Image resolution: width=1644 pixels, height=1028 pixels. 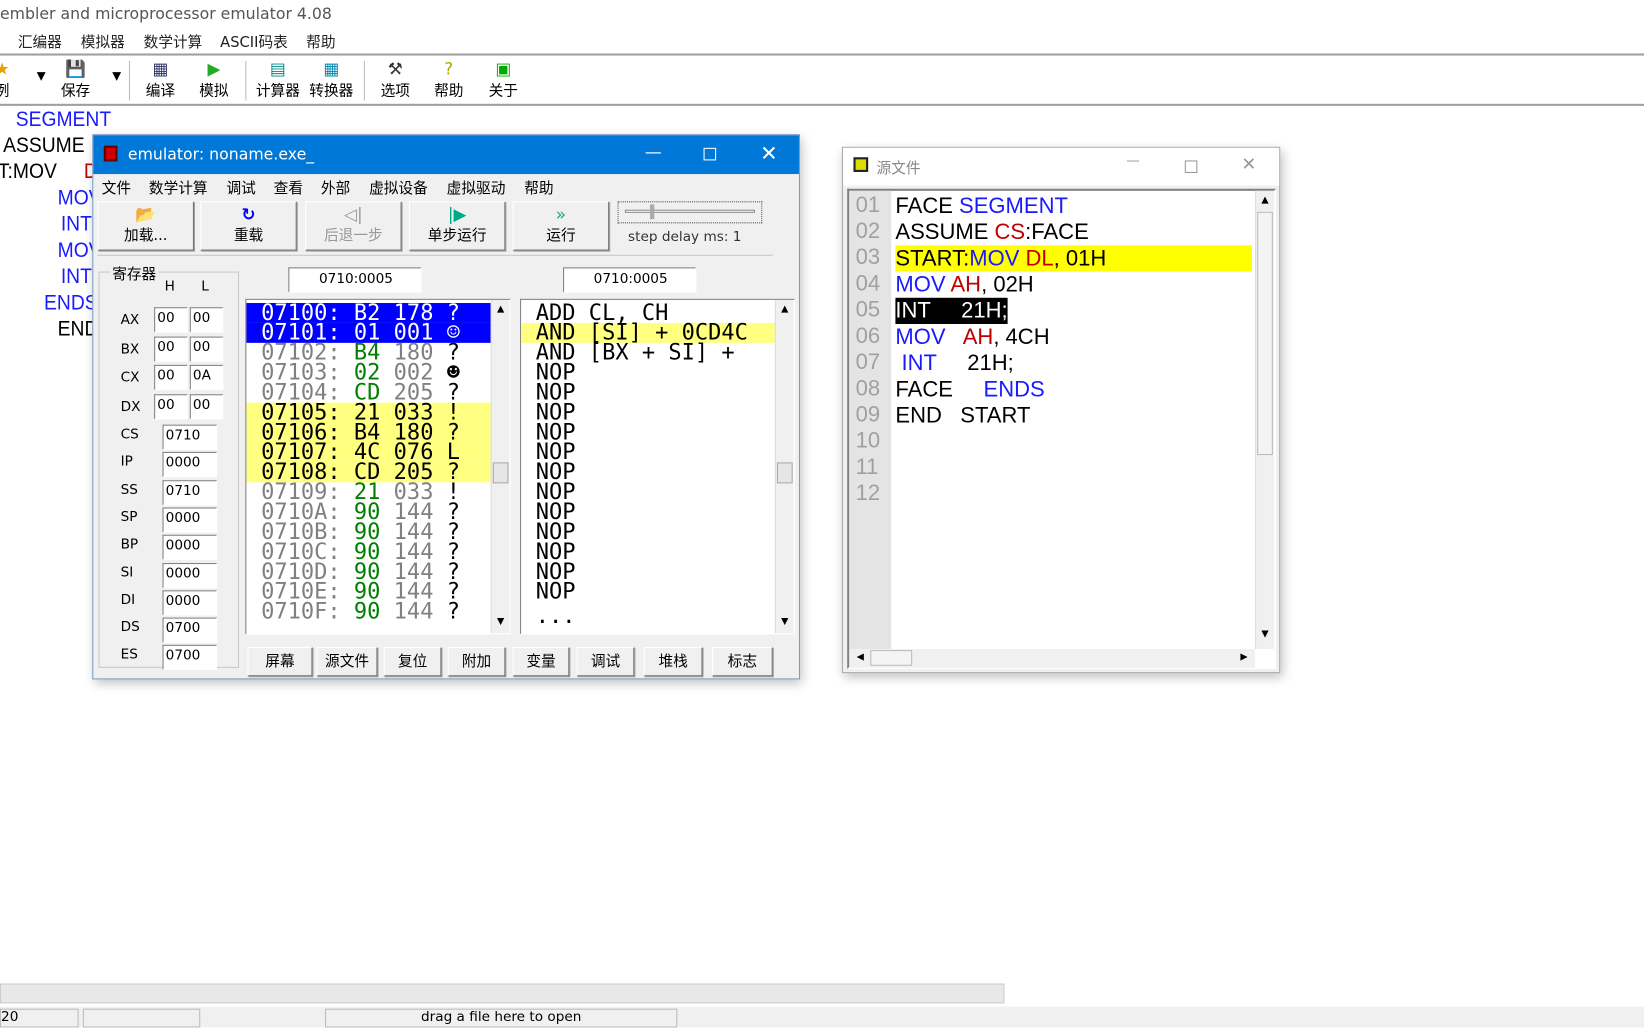 What do you see at coordinates (503, 80) in the screenshot?
I see `toolbar-button-8: ▣ 关于` at bounding box center [503, 80].